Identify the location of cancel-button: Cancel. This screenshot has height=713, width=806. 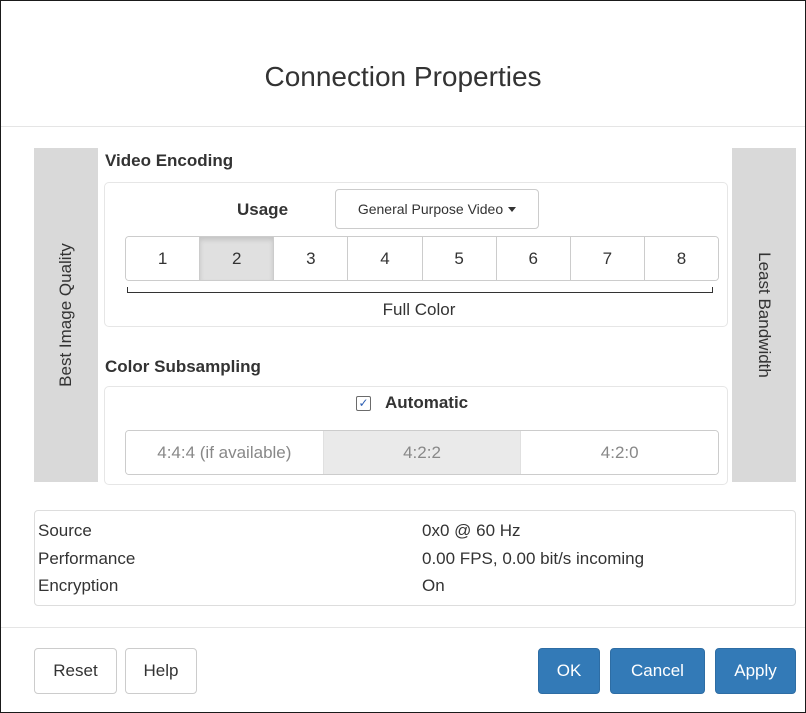
(657, 671).